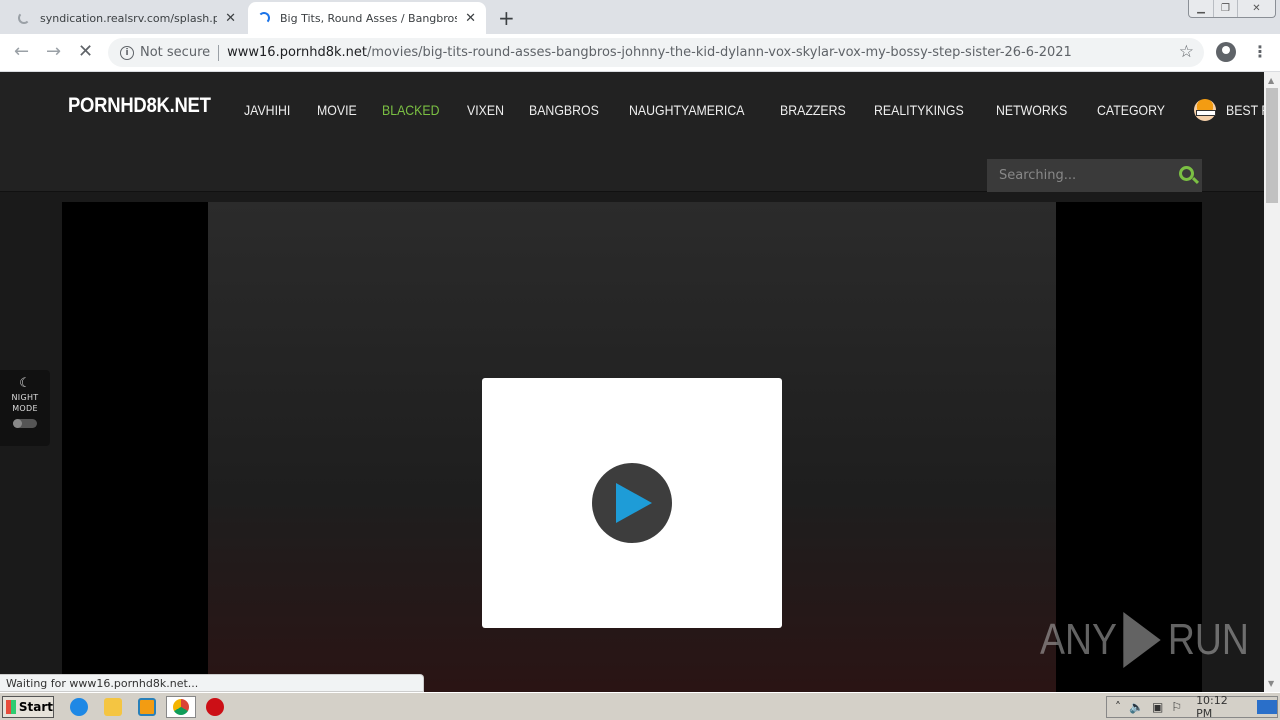  What do you see at coordinates (485, 110) in the screenshot?
I see `nav-item-vixen: VIXEN` at bounding box center [485, 110].